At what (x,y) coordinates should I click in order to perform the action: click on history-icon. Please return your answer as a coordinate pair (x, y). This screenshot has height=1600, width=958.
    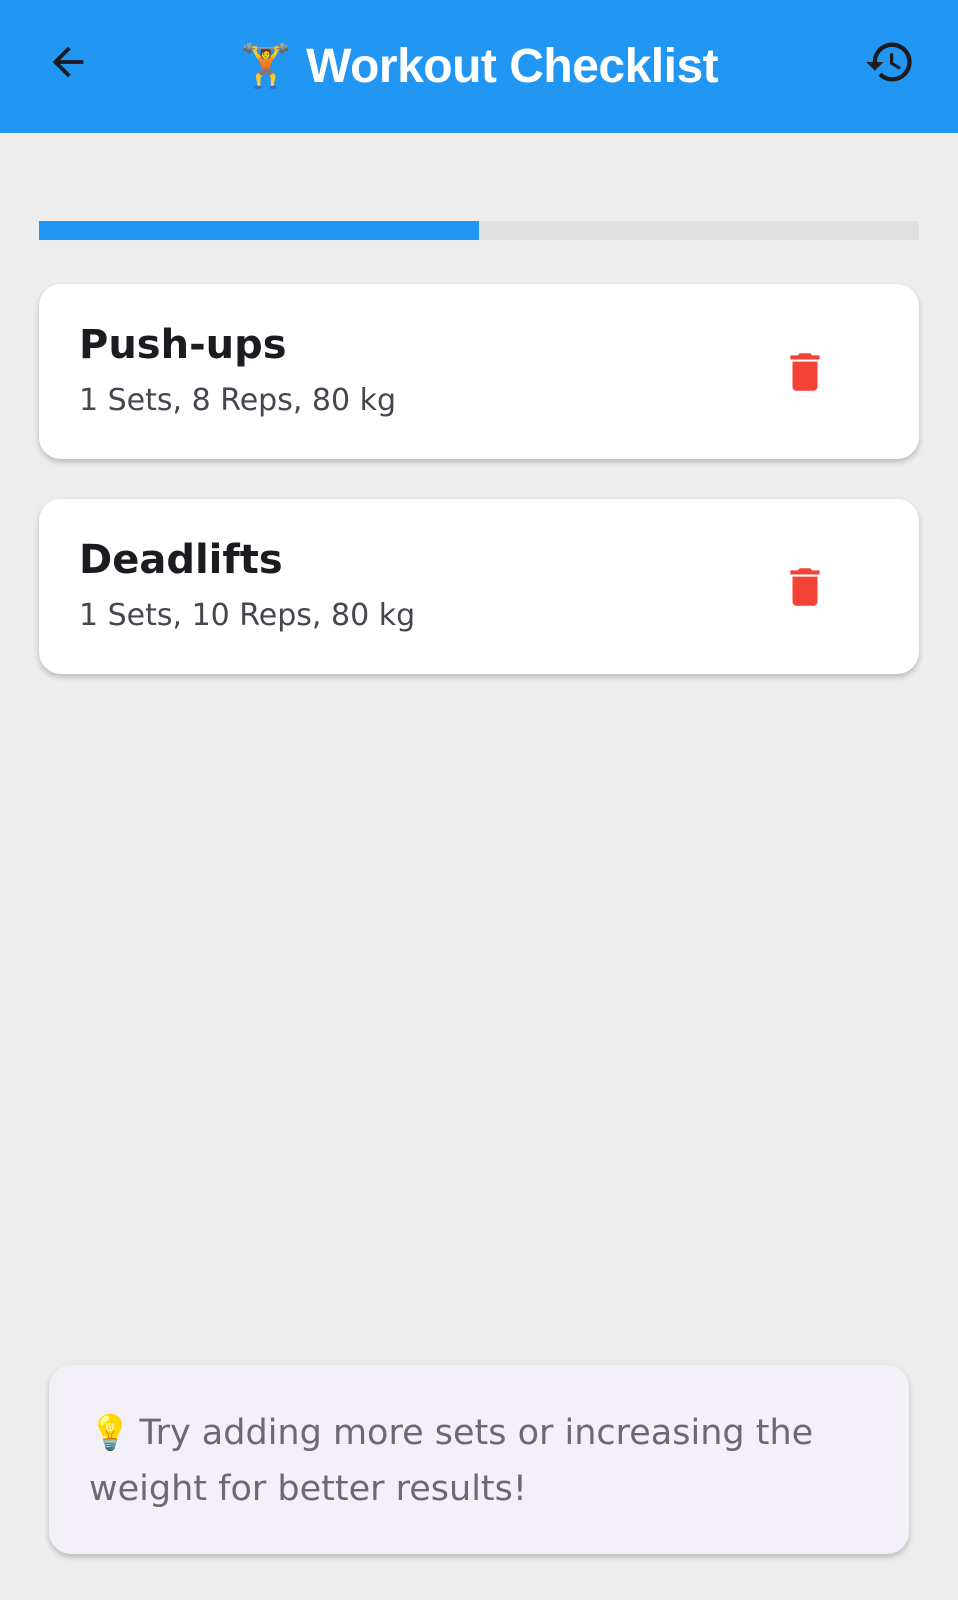
    Looking at the image, I should click on (889, 62).